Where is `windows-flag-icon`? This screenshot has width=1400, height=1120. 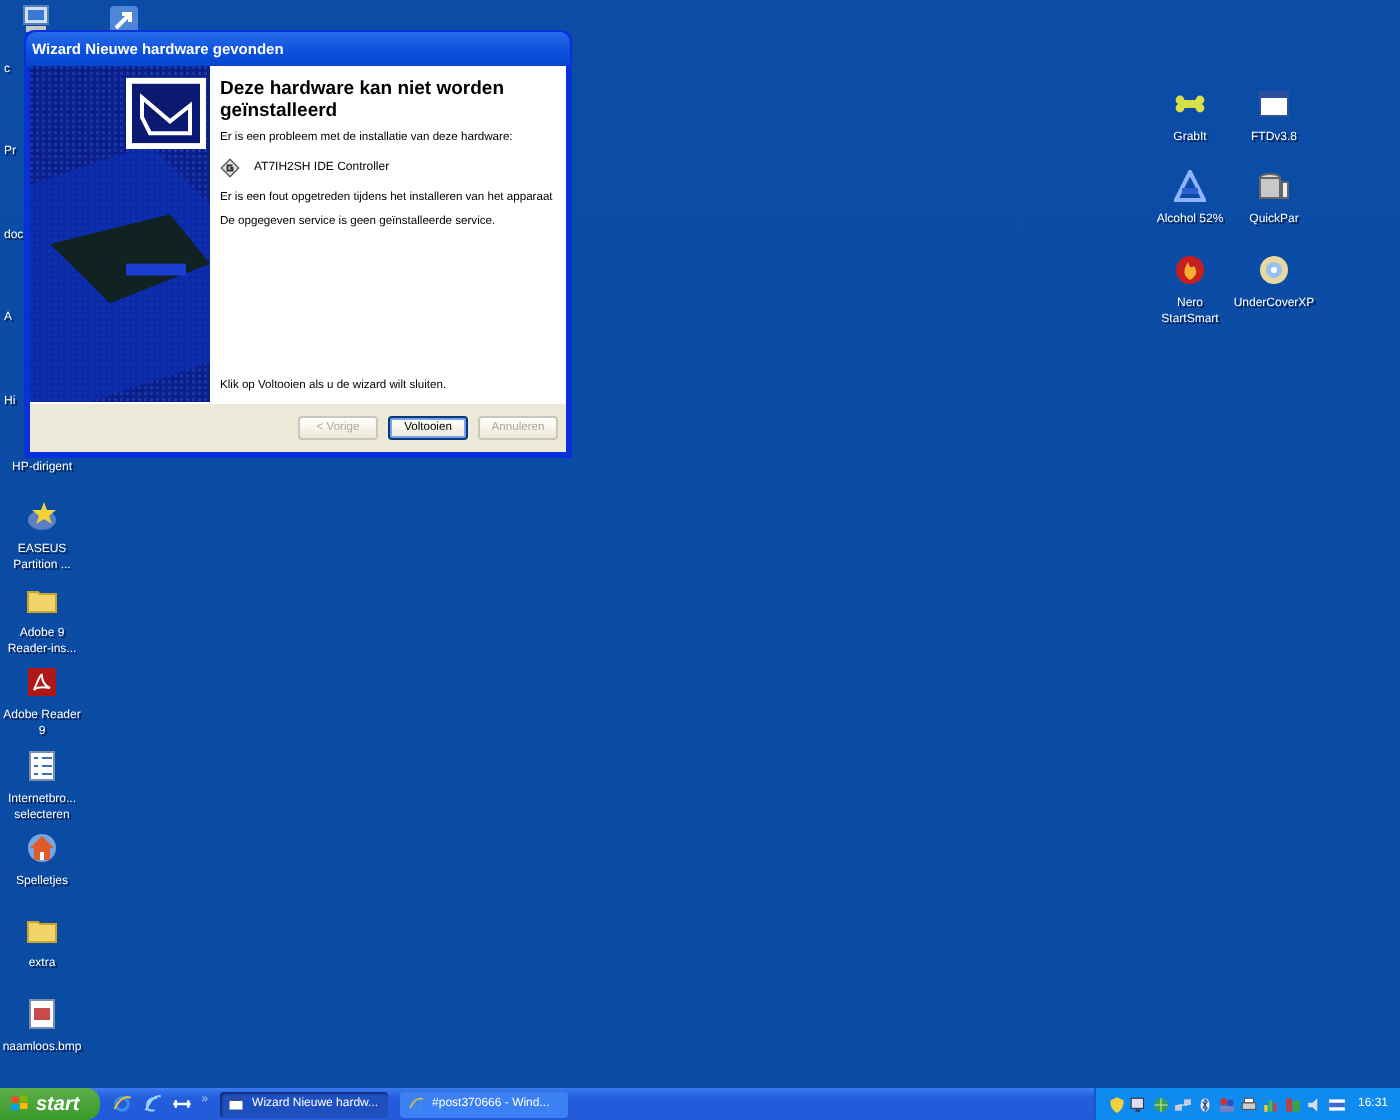
windows-flag-icon is located at coordinates (20, 1104).